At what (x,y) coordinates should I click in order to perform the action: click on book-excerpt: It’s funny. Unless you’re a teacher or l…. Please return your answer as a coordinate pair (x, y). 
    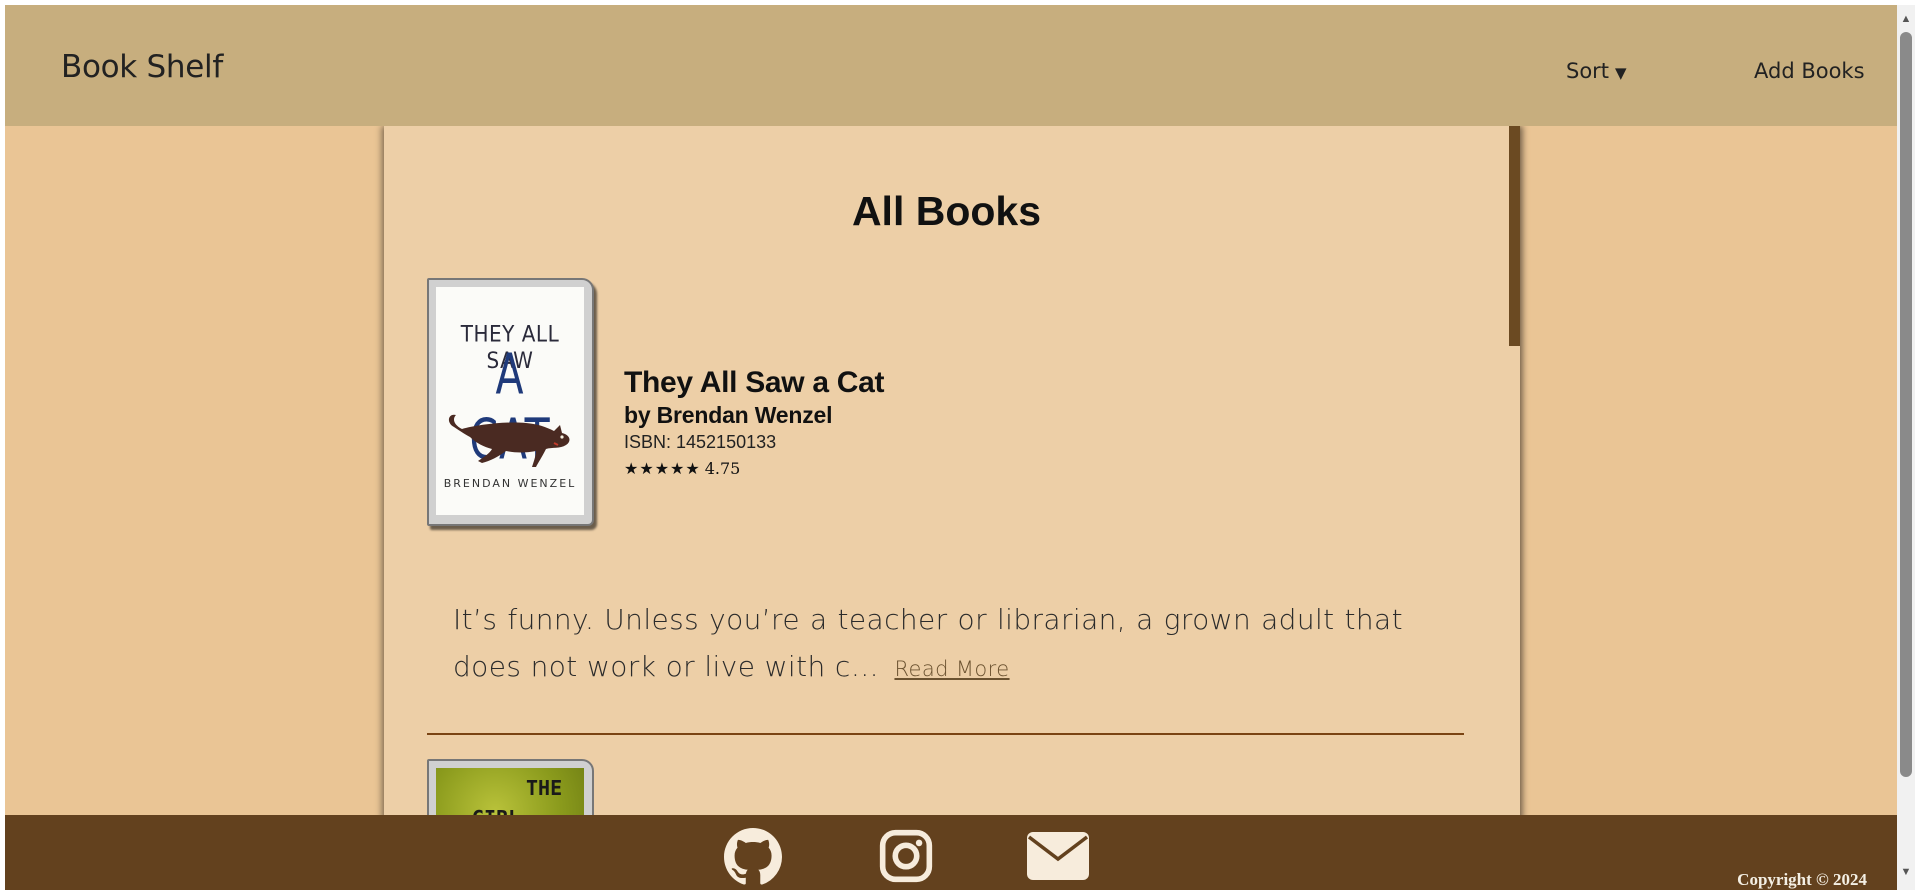
    Looking at the image, I should click on (928, 644).